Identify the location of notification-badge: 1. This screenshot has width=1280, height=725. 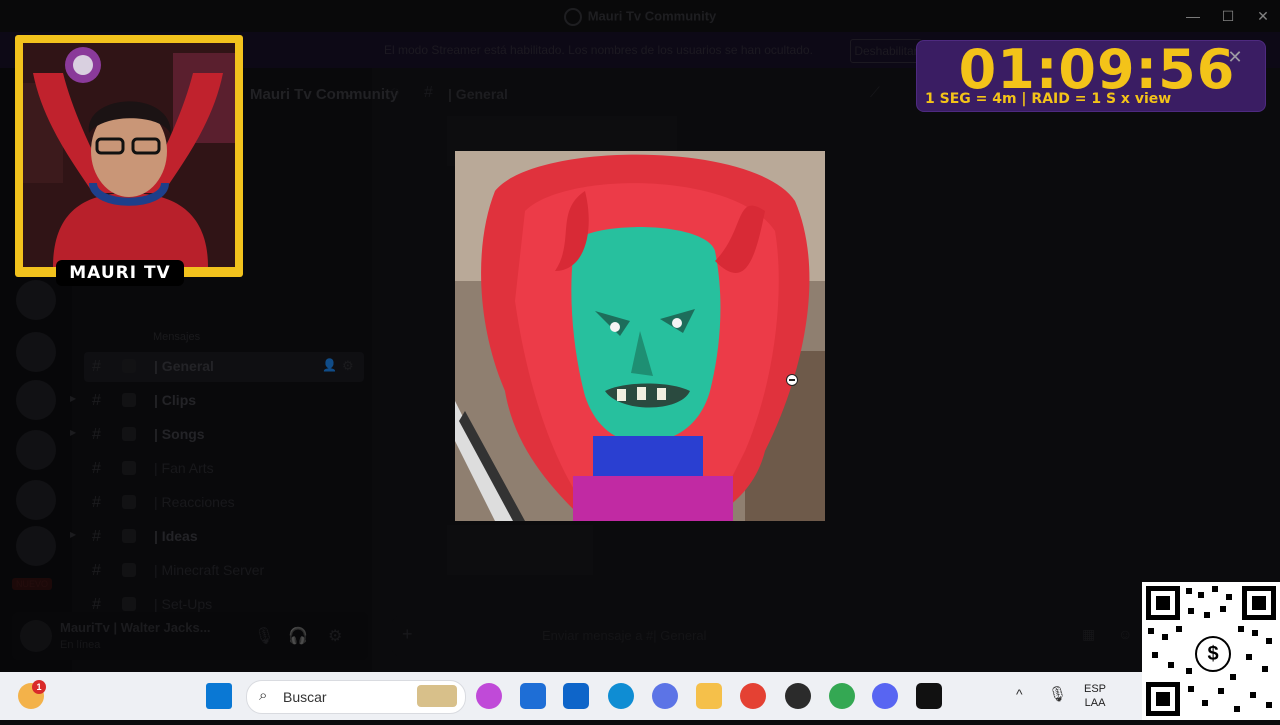
(39, 687).